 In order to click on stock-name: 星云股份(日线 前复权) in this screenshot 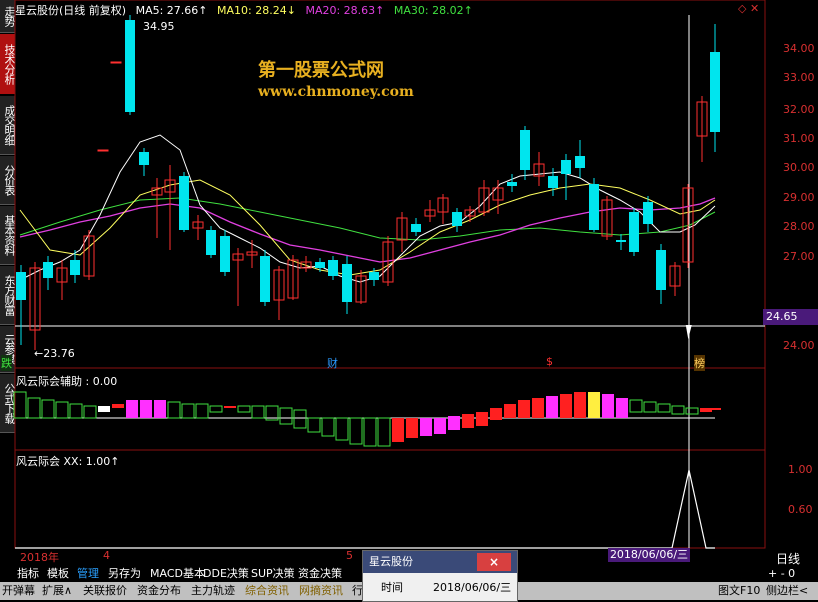, I will do `click(71, 10)`.